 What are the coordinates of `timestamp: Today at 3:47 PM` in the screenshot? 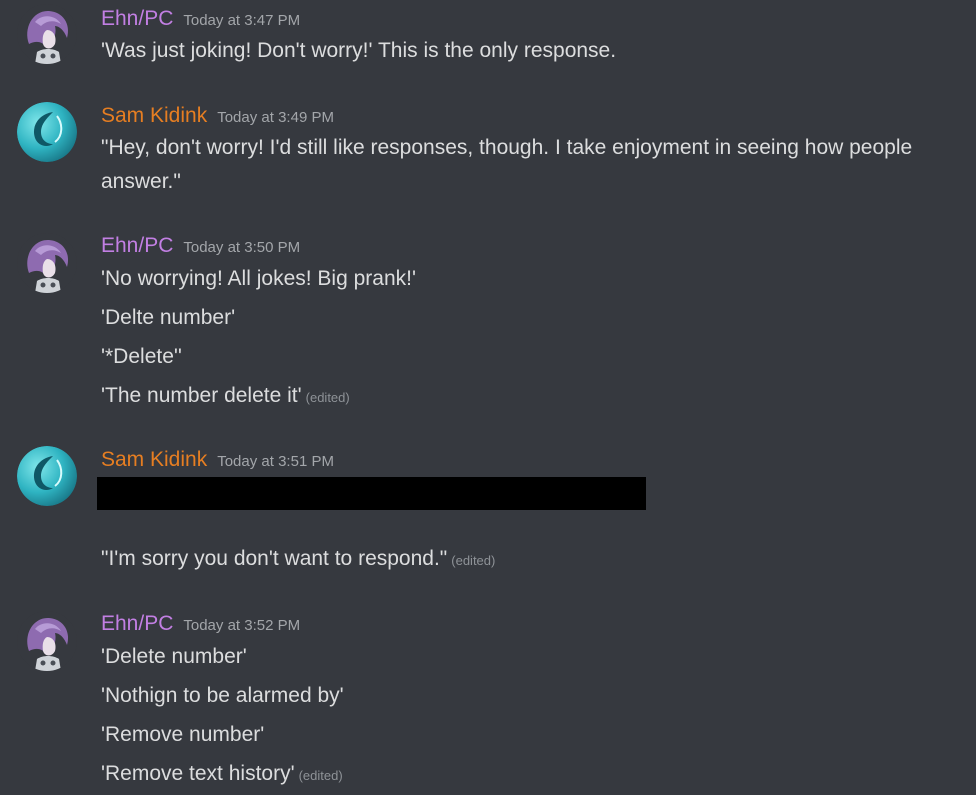 It's located at (241, 20).